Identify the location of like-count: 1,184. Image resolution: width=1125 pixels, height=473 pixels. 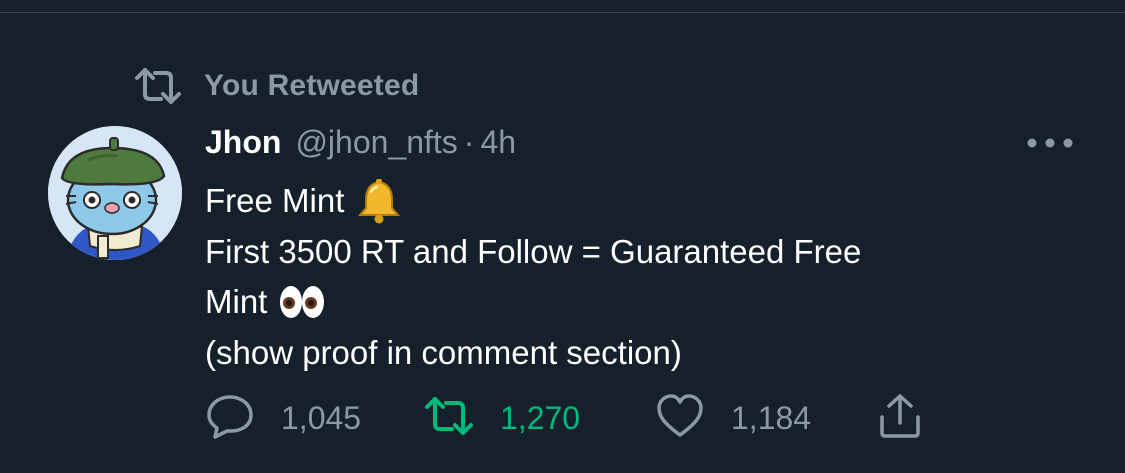
(771, 417).